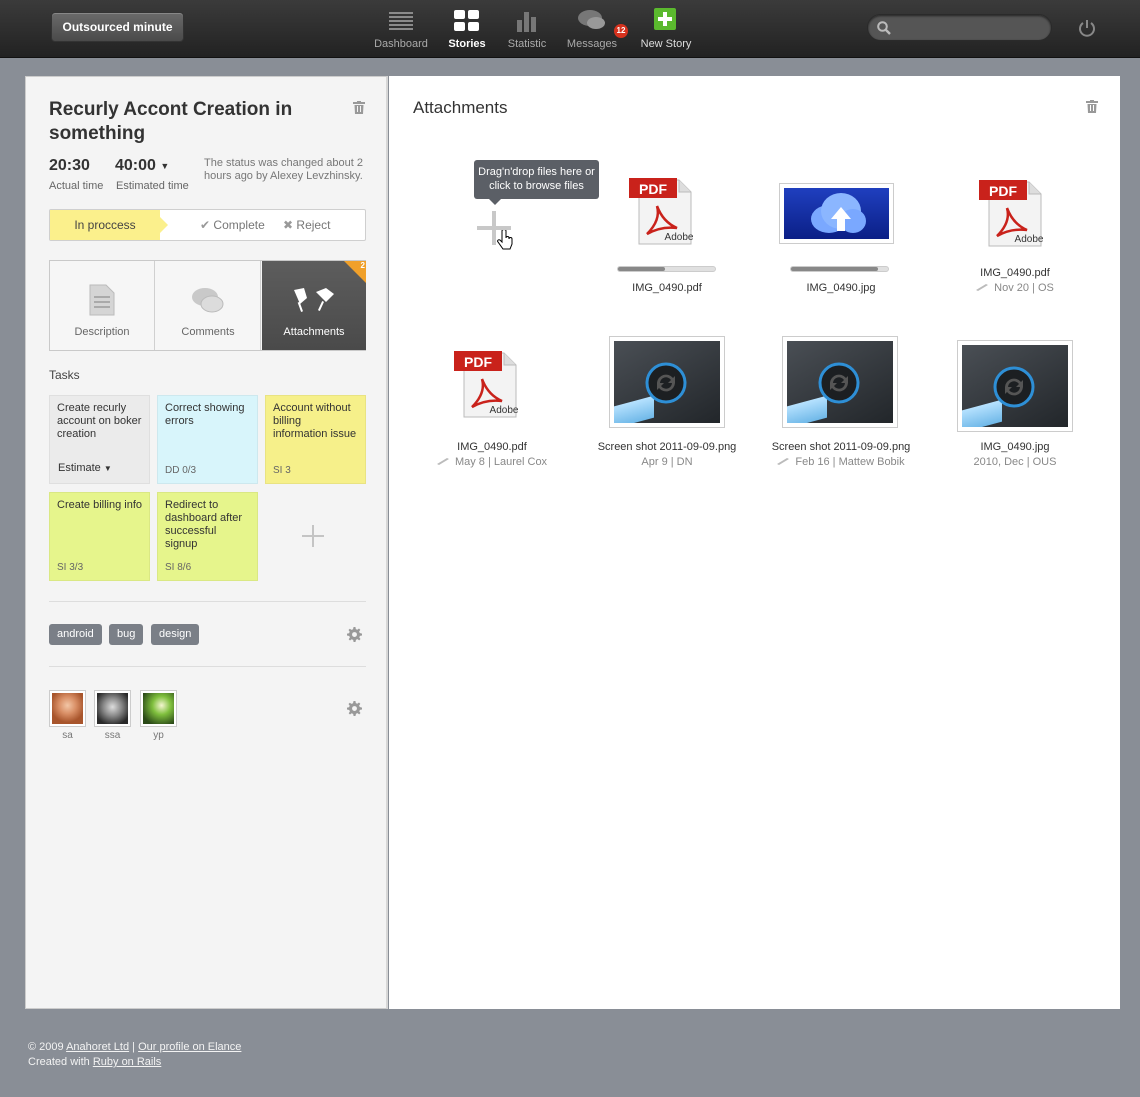  Describe the element at coordinates (884, 29) in the screenshot. I see `search-icon` at that location.